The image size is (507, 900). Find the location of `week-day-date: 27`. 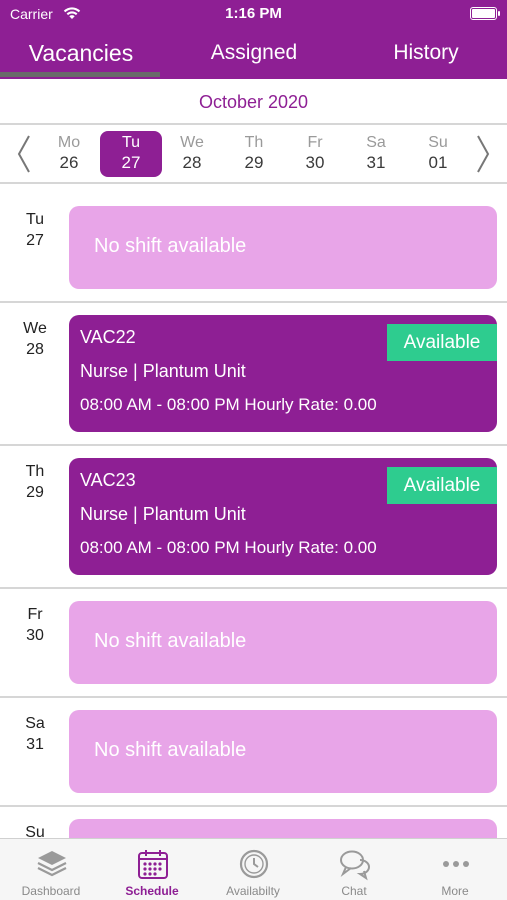

week-day-date: 27 is located at coordinates (131, 162).